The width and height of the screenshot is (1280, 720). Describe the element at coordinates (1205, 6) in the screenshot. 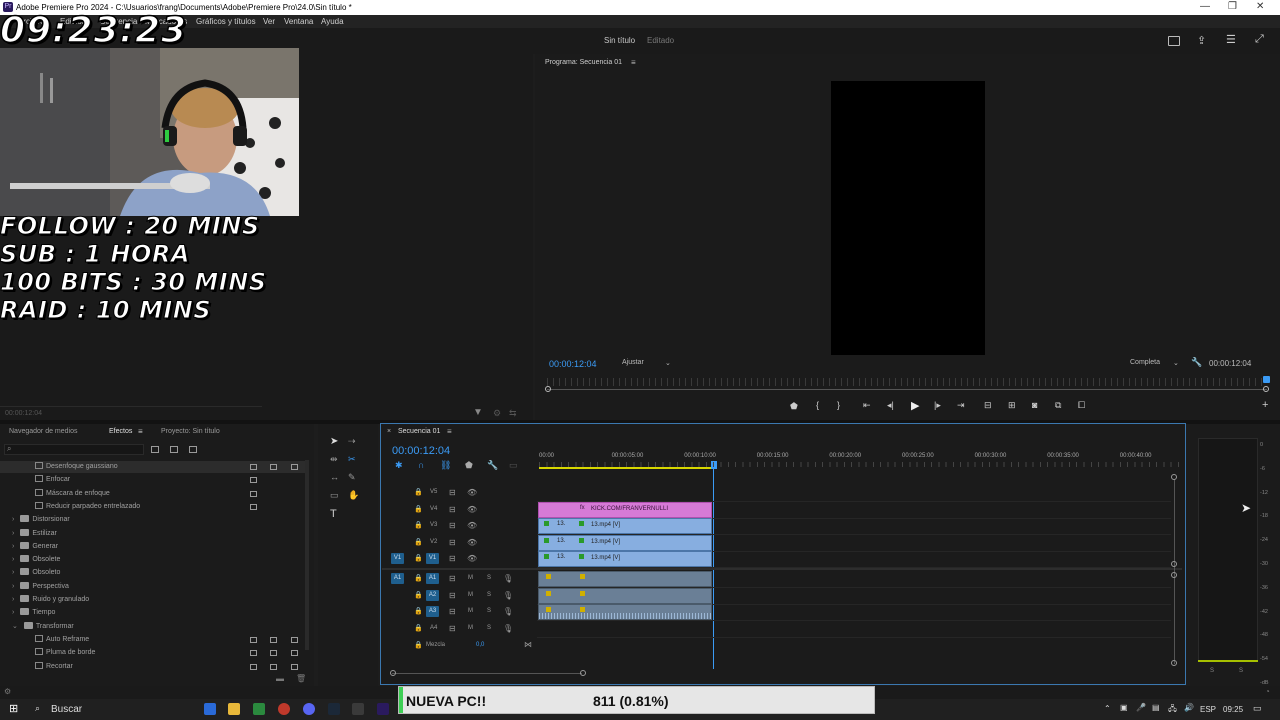

I see `minimize-icon: —` at that location.